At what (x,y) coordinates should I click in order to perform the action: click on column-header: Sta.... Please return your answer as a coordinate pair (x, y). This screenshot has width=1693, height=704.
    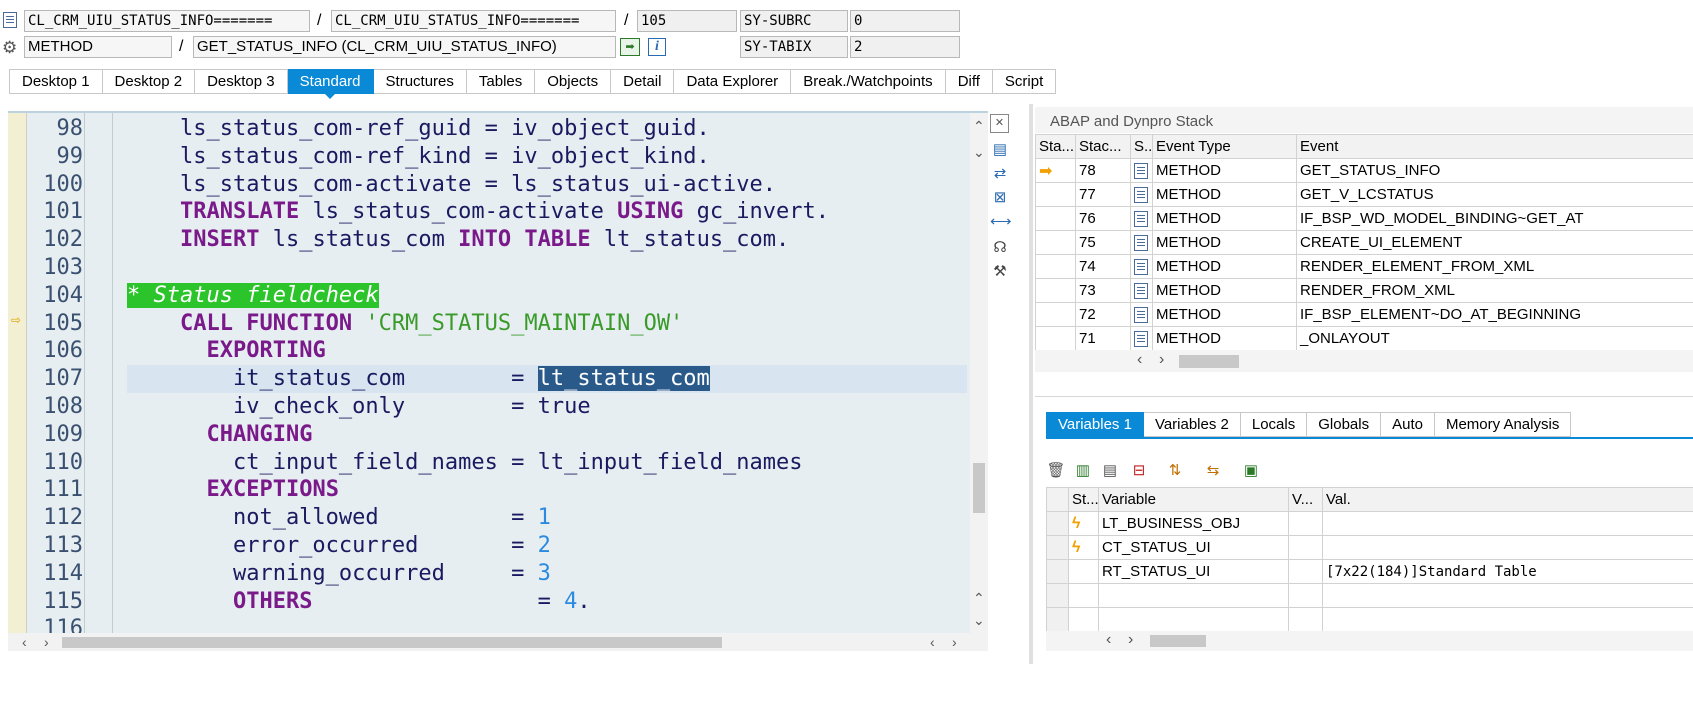
    Looking at the image, I should click on (1055, 146).